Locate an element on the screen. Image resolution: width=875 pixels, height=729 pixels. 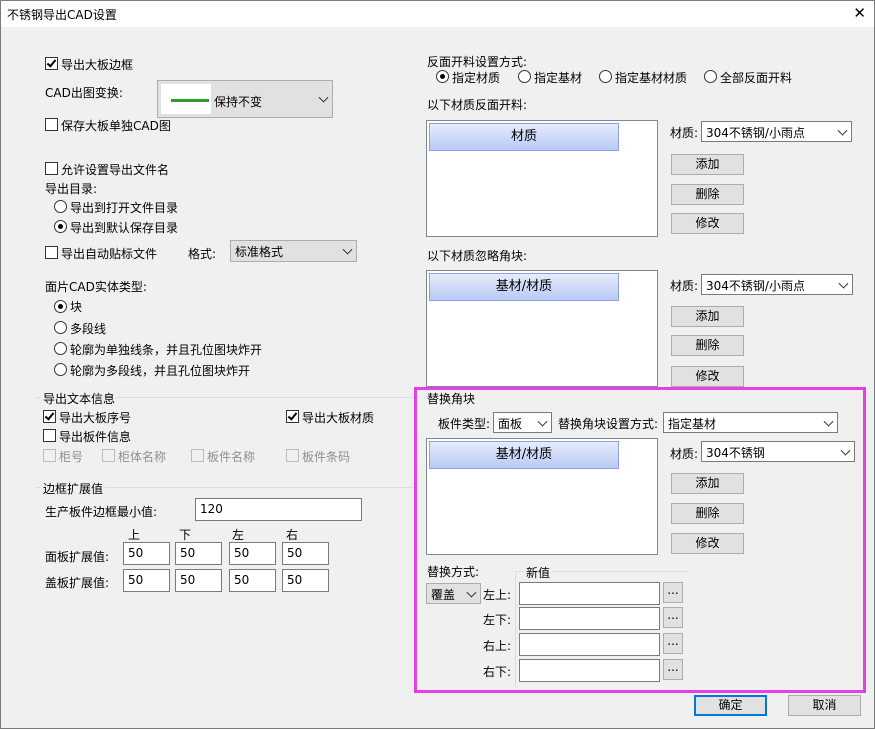
col-right-label: 右 is located at coordinates (292, 535).